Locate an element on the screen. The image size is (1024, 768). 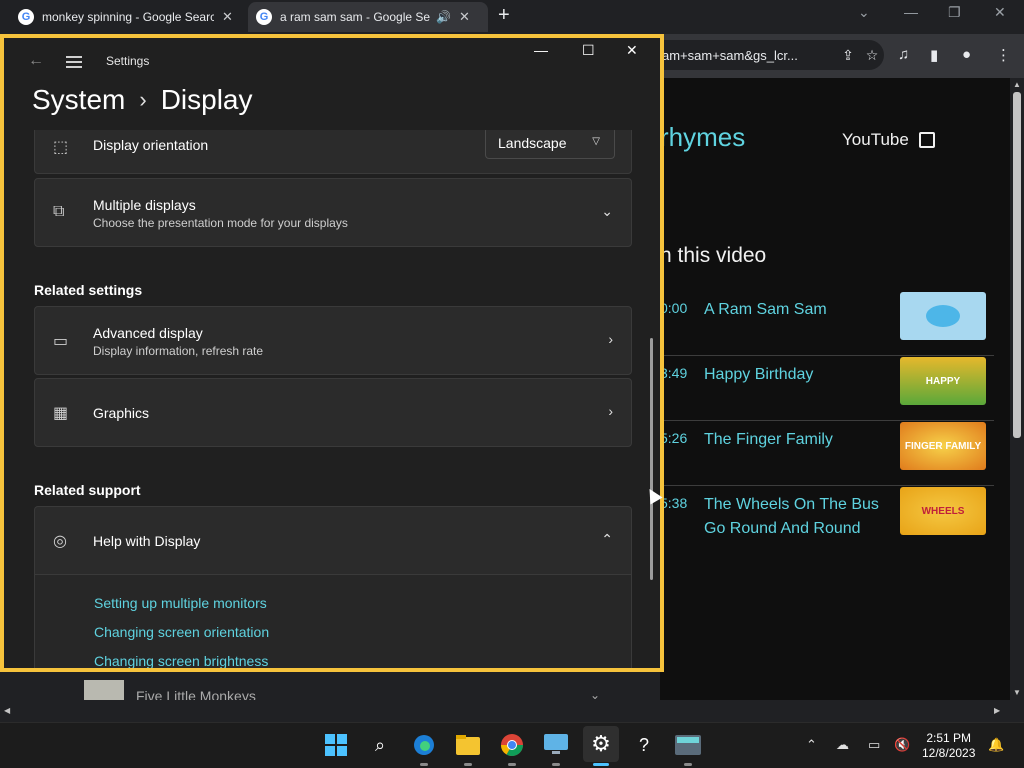
breadcrumb-display: Display is located at coordinates (206, 99).